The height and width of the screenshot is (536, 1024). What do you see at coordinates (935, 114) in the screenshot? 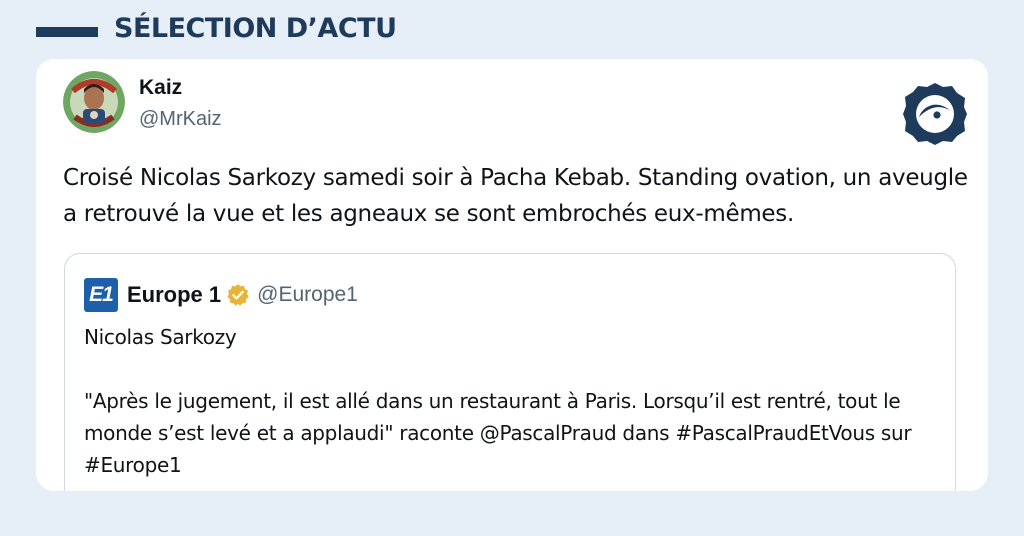
I see `eye-seal-logo-icon` at bounding box center [935, 114].